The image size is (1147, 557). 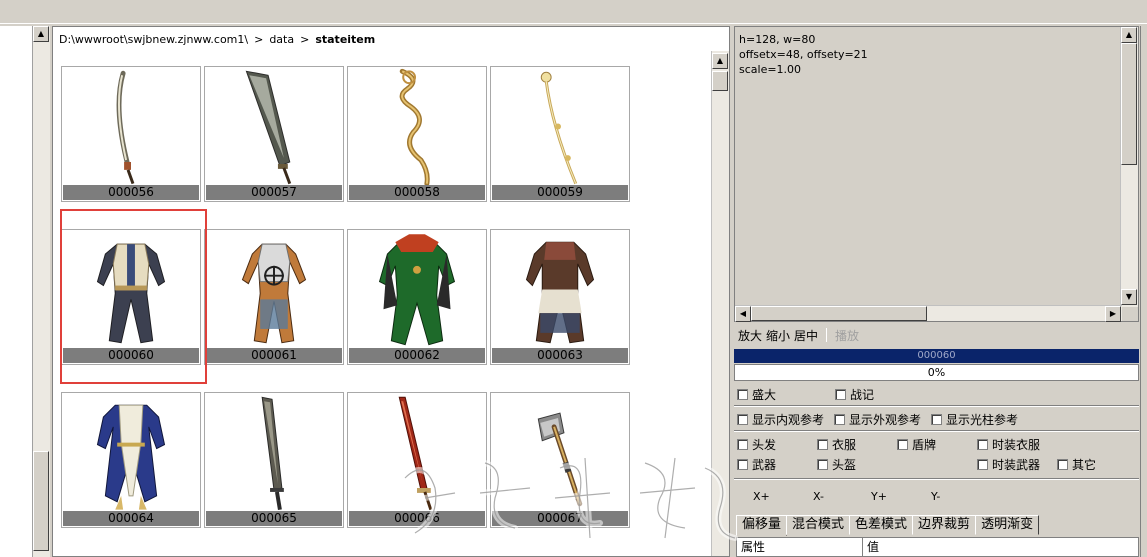 What do you see at coordinates (818, 525) in the screenshot?
I see `tab-blend-mode: 混合模式` at bounding box center [818, 525].